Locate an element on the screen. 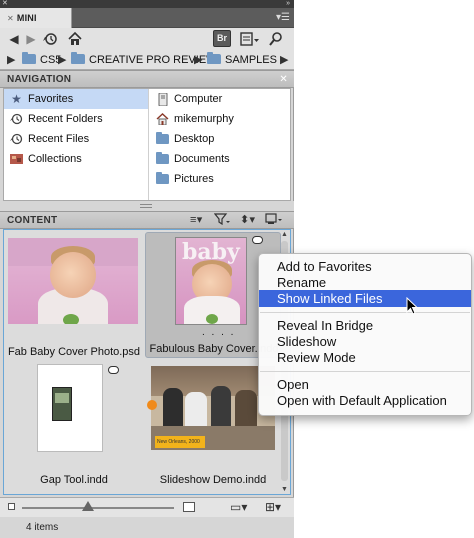  filter-icon is located at coordinates (221, 220).